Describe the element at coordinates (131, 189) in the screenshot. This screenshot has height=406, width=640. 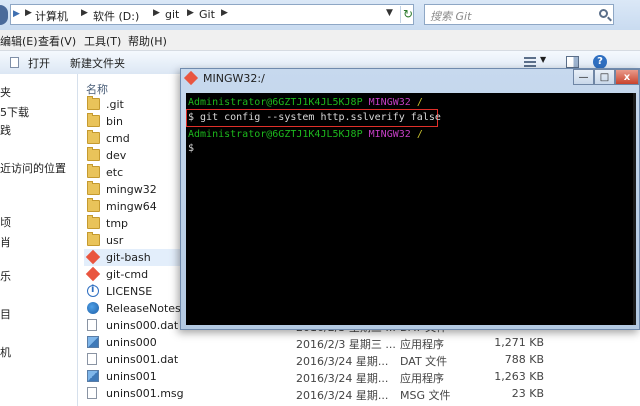
I see `file-name: mingw32` at that location.